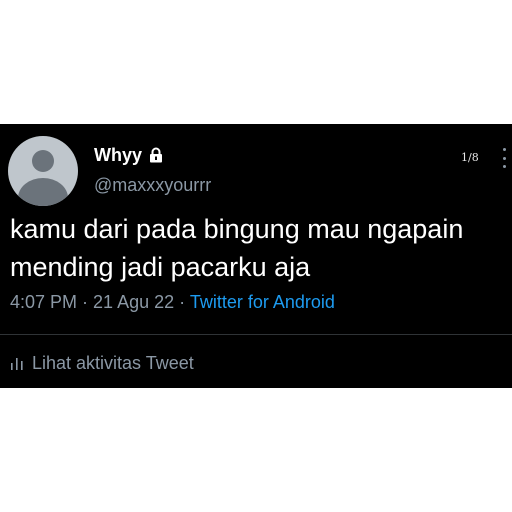  What do you see at coordinates (43, 161) in the screenshot?
I see `avatar-head-shape` at bounding box center [43, 161].